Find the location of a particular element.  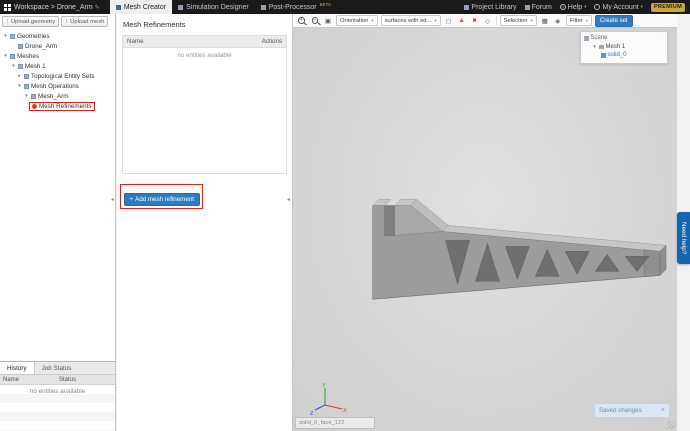

project-library-icon is located at coordinates (467, 7).